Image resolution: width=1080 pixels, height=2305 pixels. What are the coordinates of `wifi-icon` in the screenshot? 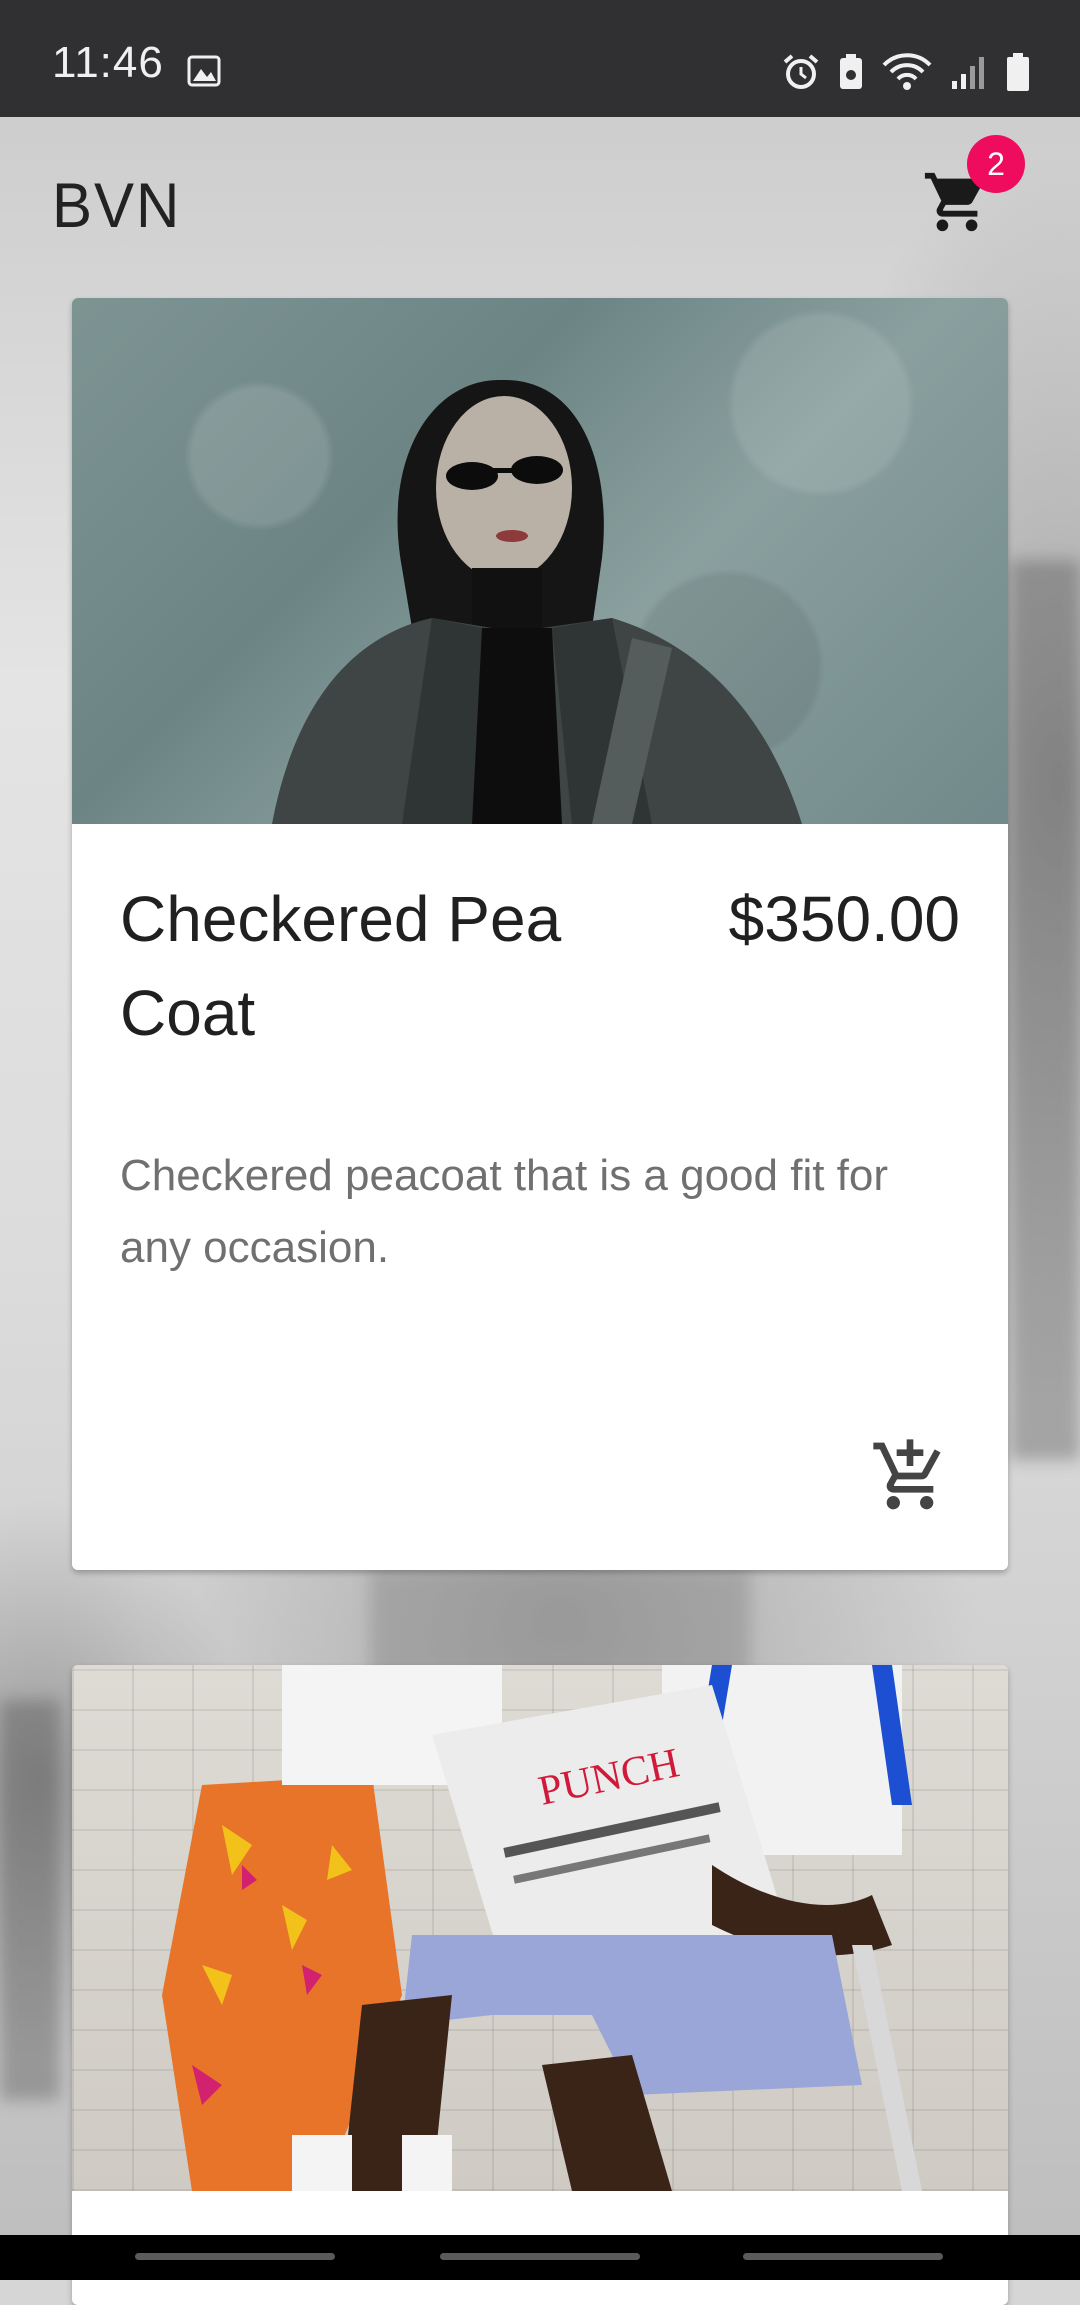 It's located at (907, 71).